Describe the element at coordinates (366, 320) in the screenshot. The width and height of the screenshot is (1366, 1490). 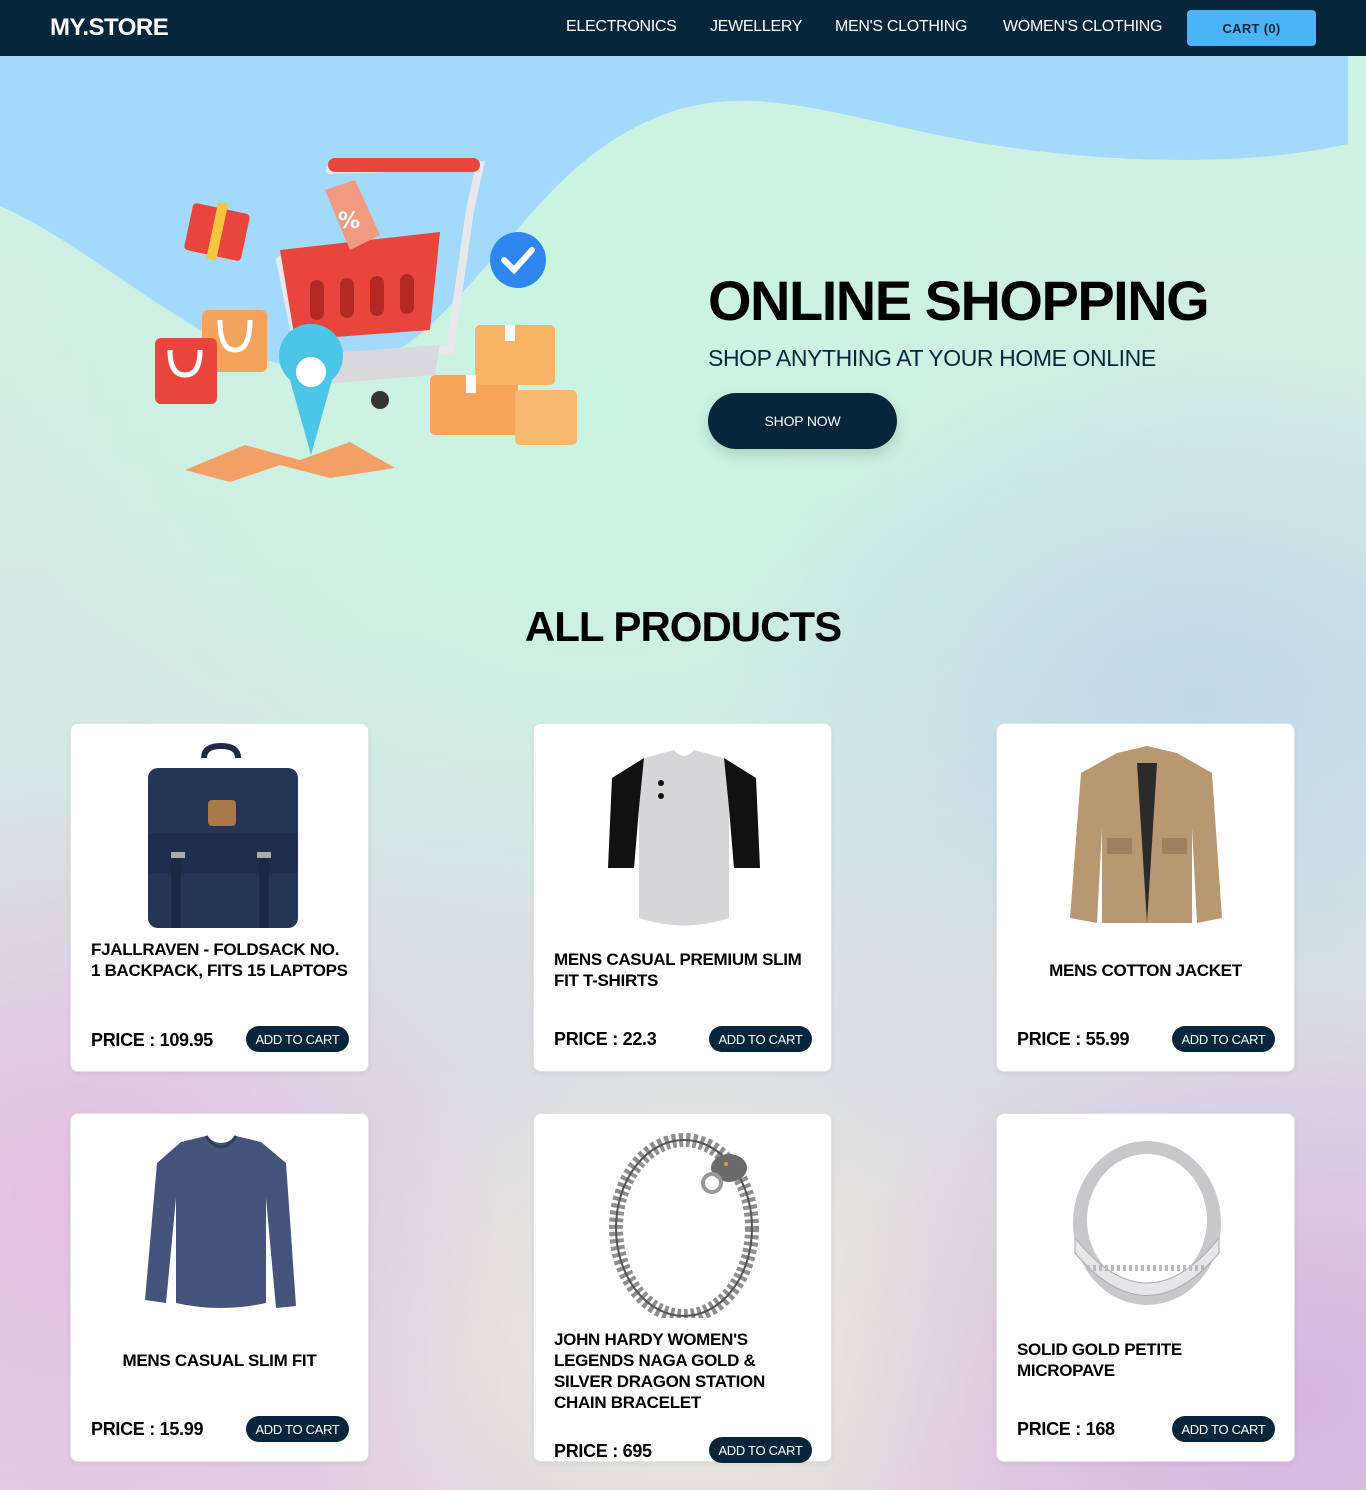
I see `shopping-cart-illustration: %` at that location.